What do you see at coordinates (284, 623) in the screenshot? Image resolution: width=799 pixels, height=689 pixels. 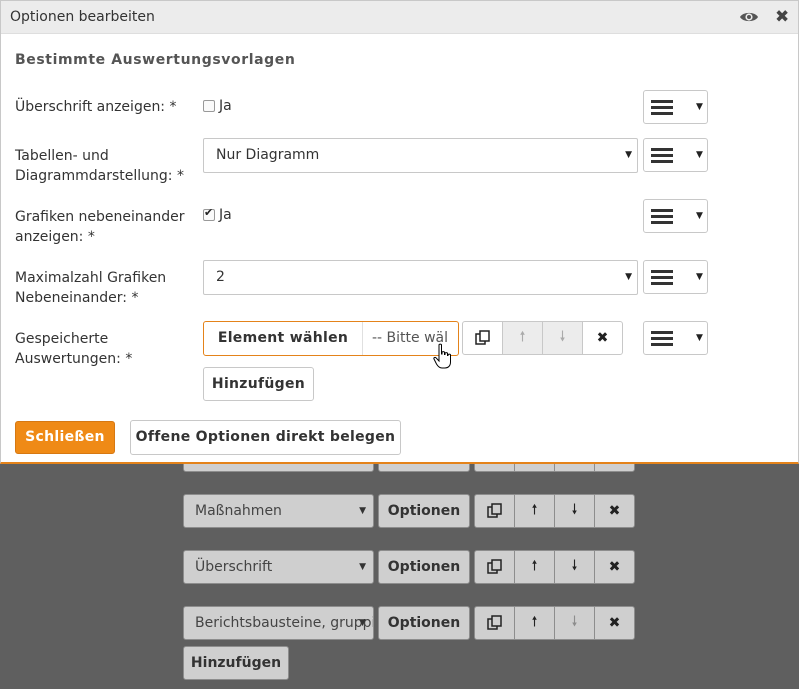 I see `bg-select-value: Berichtsbausteine, gruppi` at bounding box center [284, 623].